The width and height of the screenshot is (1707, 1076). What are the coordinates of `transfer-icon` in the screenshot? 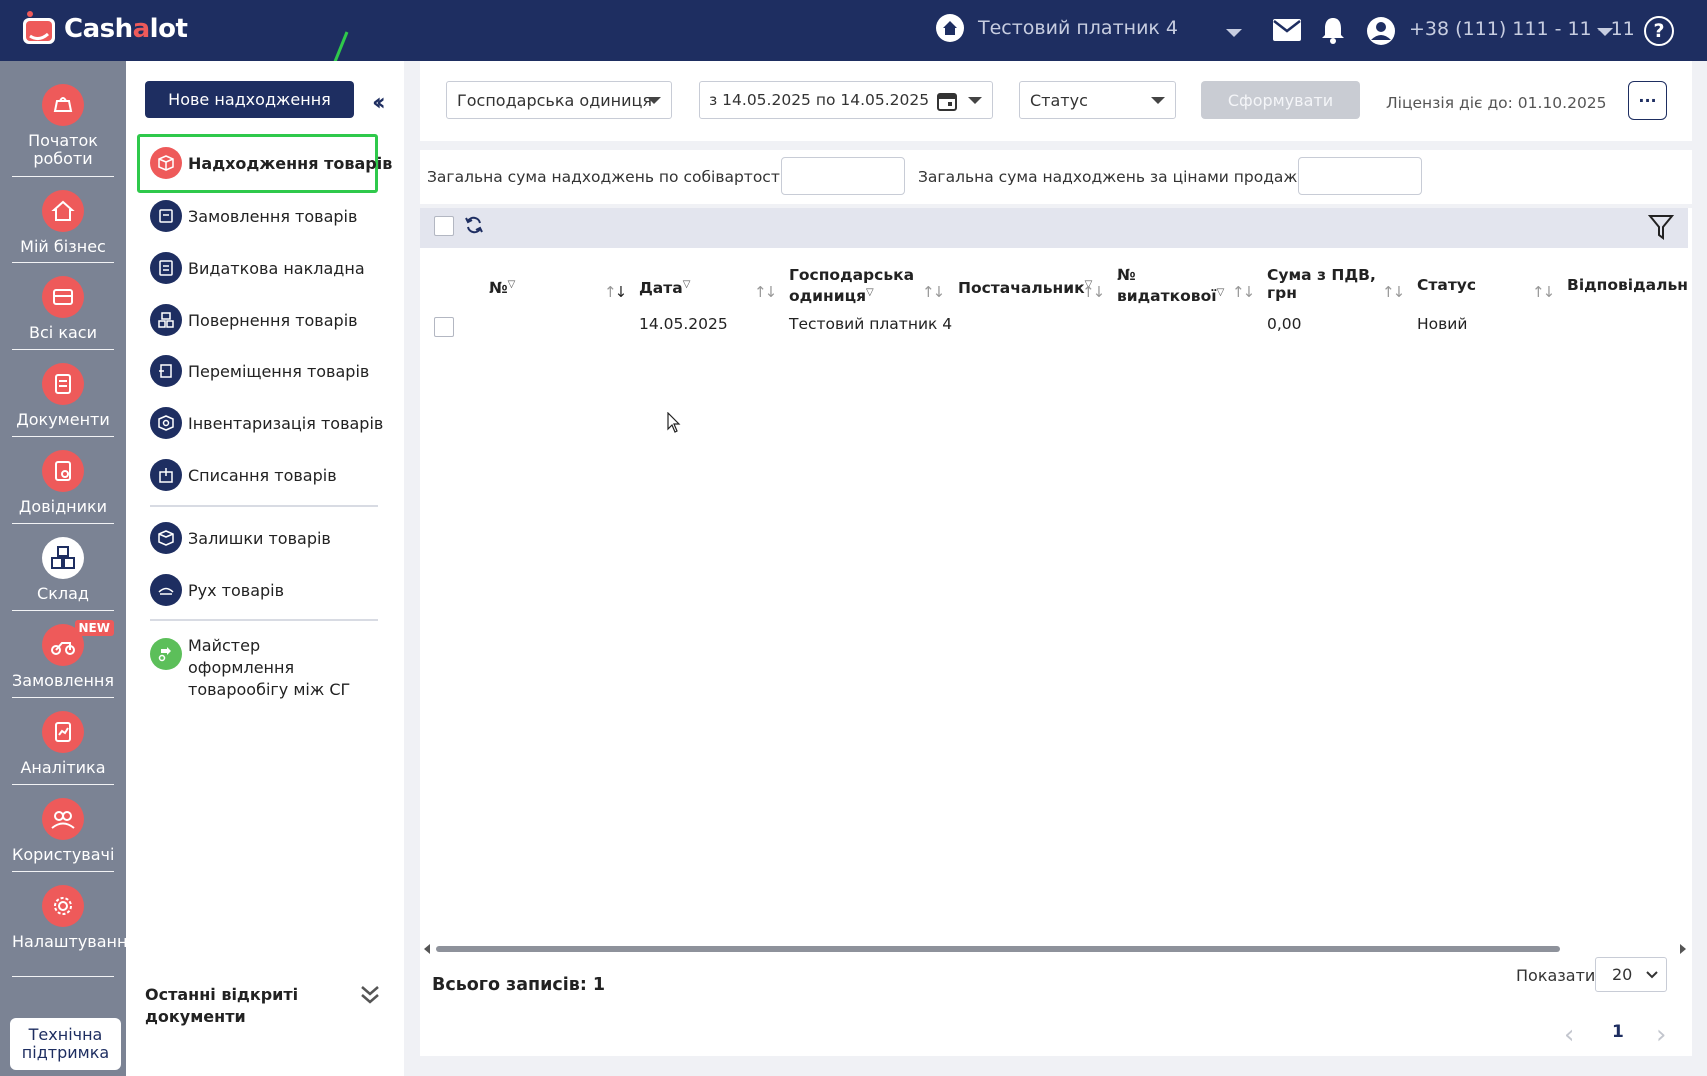 It's located at (166, 371).